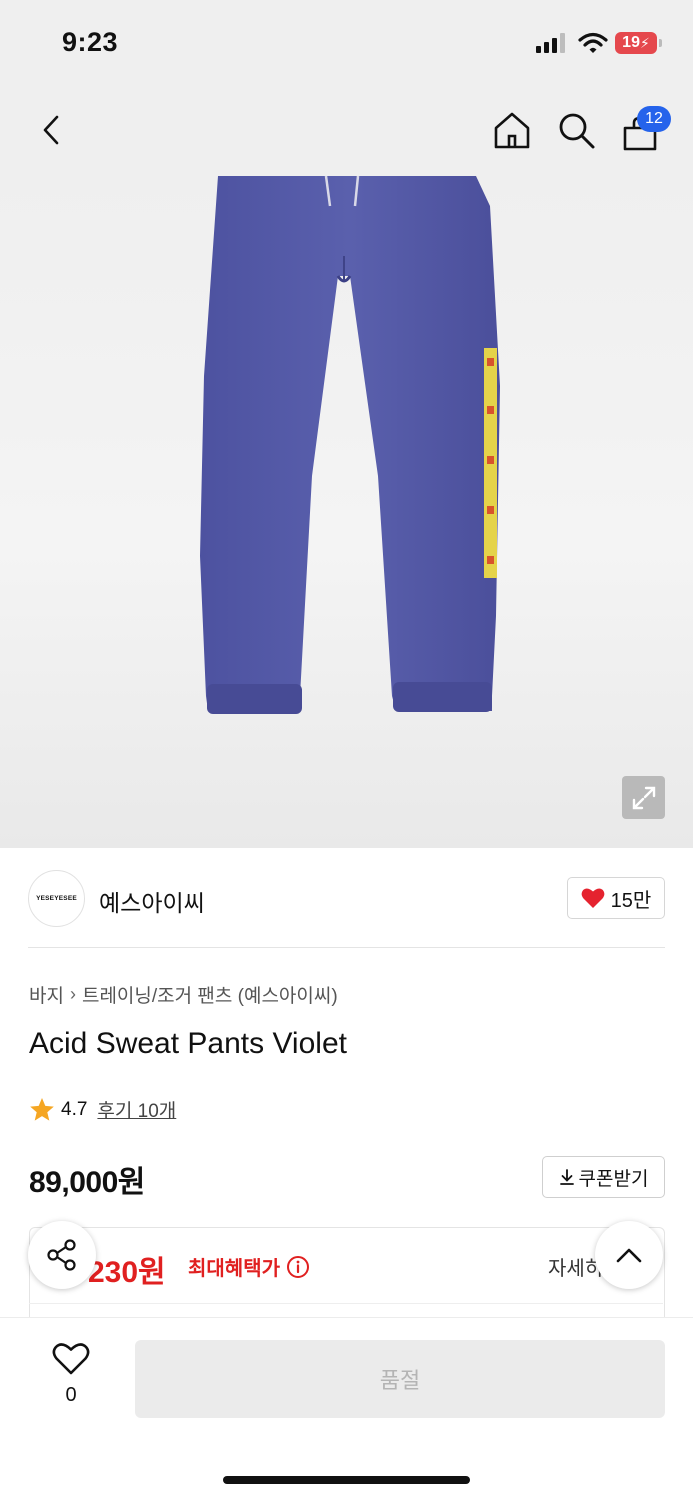  What do you see at coordinates (346, 947) in the screenshot?
I see `divider` at bounding box center [346, 947].